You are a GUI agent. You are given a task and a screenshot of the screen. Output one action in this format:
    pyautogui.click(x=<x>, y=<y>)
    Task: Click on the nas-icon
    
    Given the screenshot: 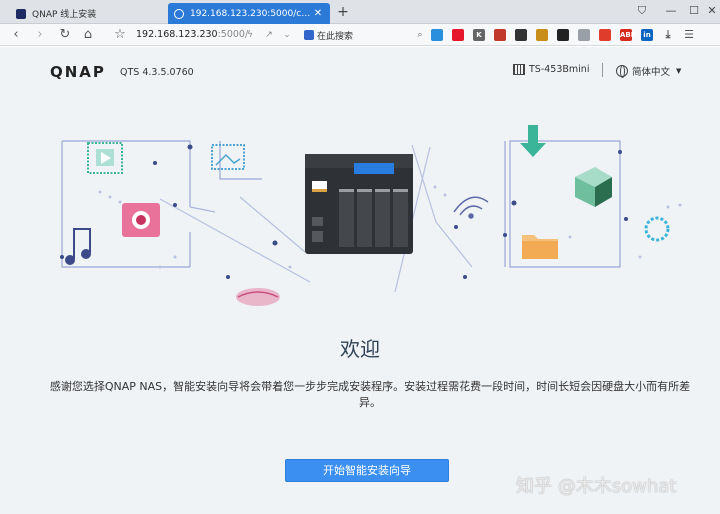 What is the action you would take?
    pyautogui.click(x=519, y=69)
    